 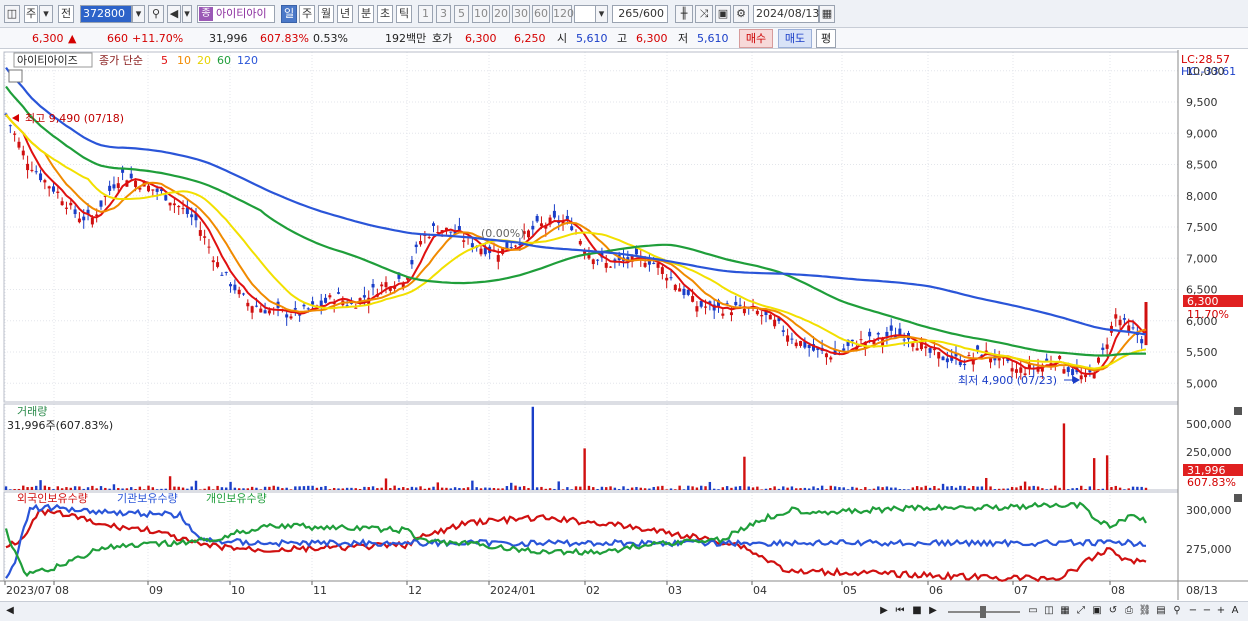 What do you see at coordinates (32, 411) in the screenshot?
I see `volume-title: 거래량` at bounding box center [32, 411].